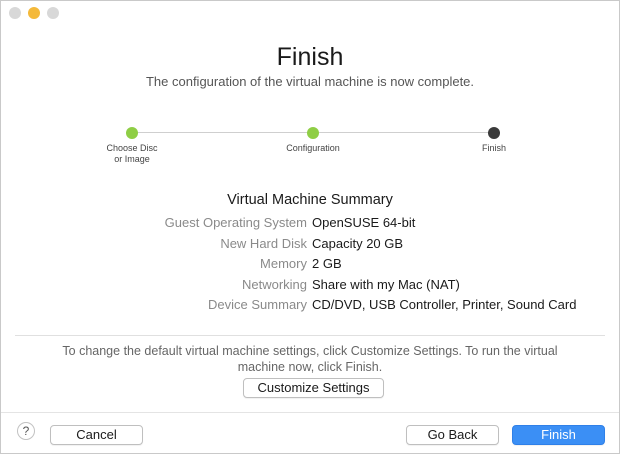 The width and height of the screenshot is (620, 454). What do you see at coordinates (358, 243) in the screenshot?
I see `summary-value: Capacity 20 GB` at bounding box center [358, 243].